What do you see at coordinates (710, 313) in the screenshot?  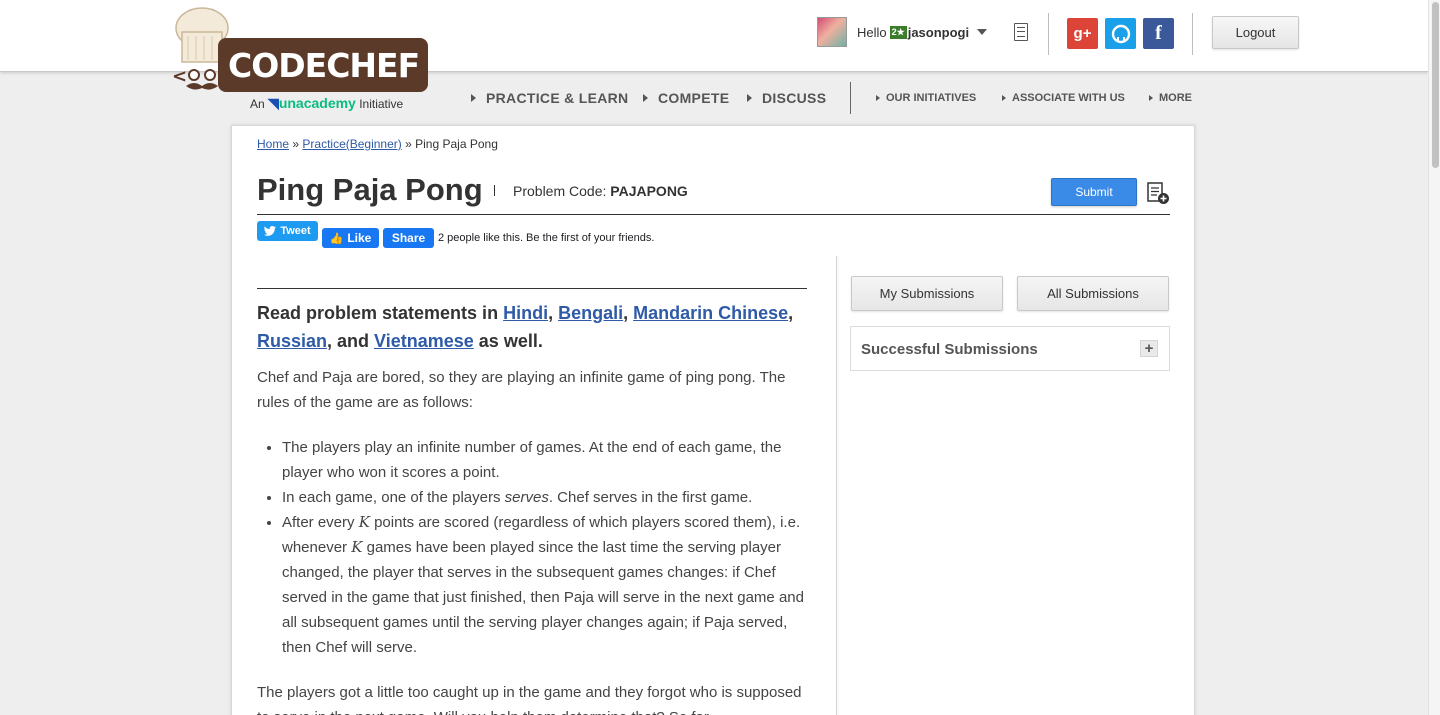 I see `lang-link-mandarin: Mandarin Chinese` at bounding box center [710, 313].